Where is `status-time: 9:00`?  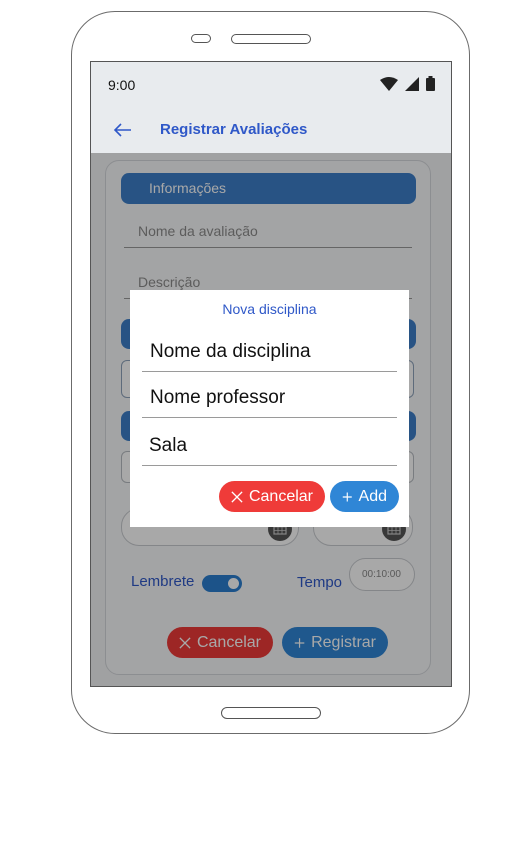 status-time: 9:00 is located at coordinates (122, 85).